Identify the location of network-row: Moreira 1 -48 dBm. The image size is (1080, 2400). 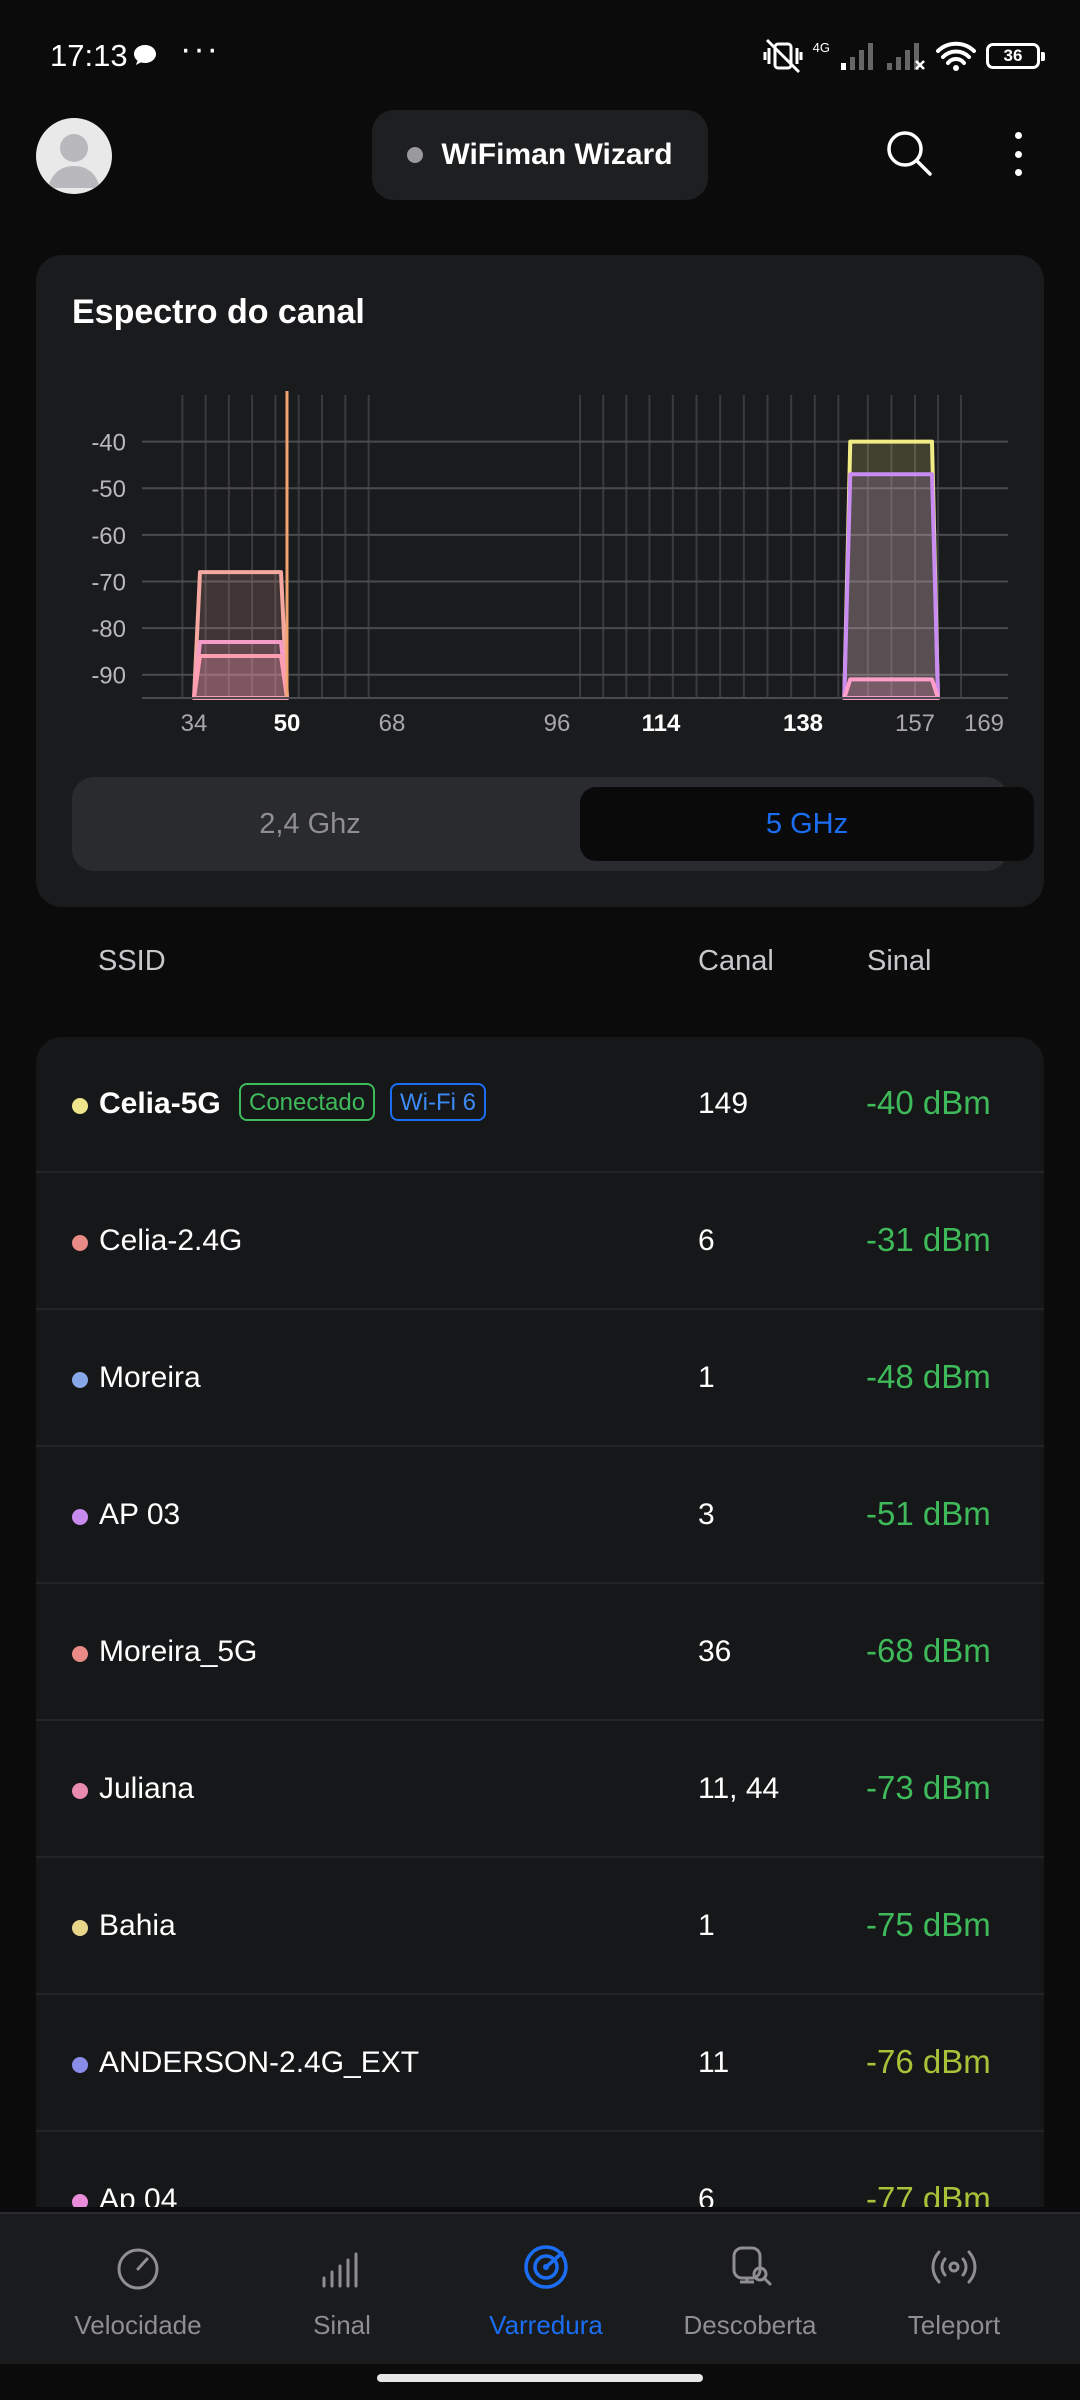
(540, 1379).